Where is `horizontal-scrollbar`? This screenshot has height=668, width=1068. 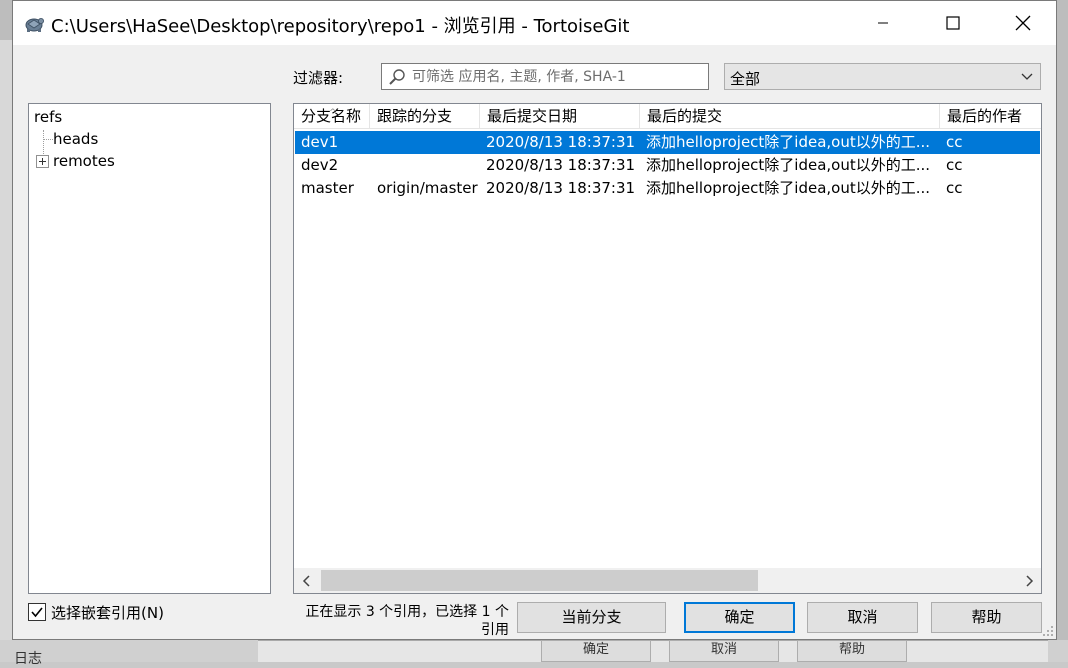 horizontal-scrollbar is located at coordinates (667, 580).